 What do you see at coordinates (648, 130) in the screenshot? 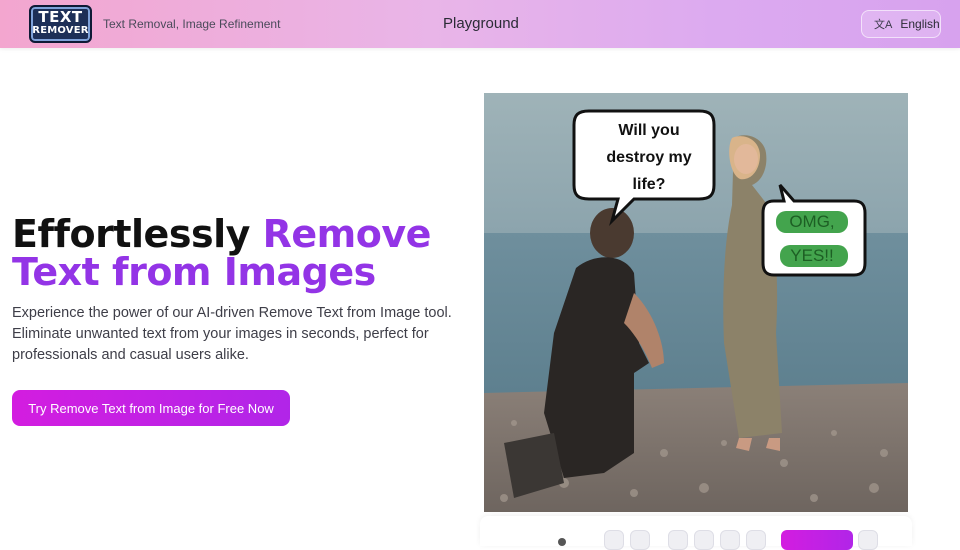
I see `bubble-left-line1: Will you` at bounding box center [648, 130].